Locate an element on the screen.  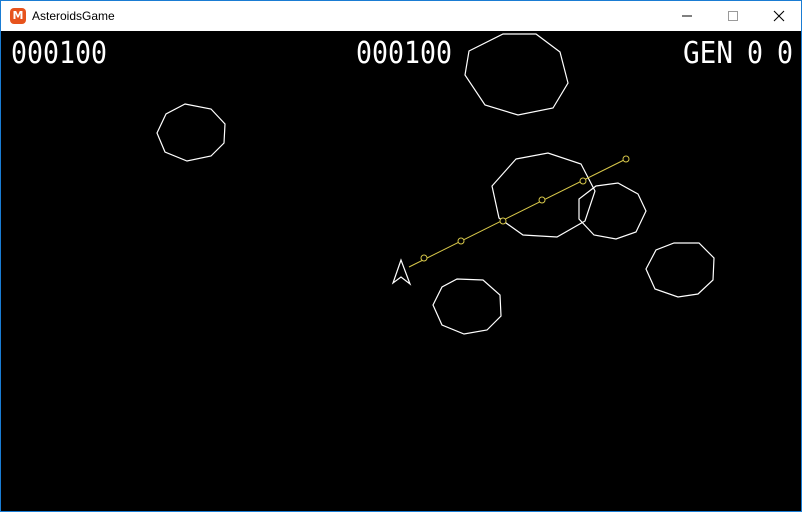
minimize-button is located at coordinates (687, 16).